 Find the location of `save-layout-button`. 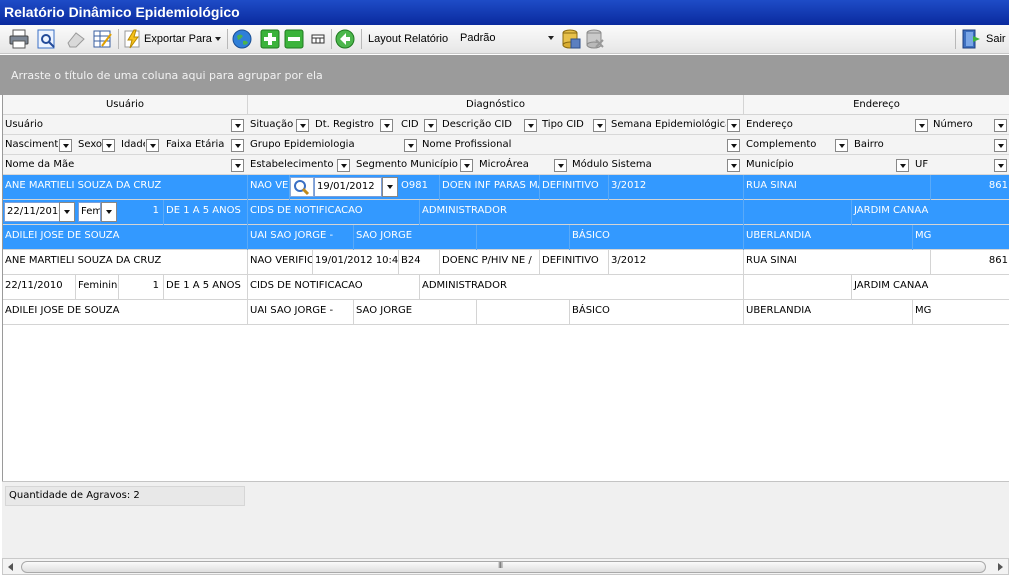

save-layout-button is located at coordinates (571, 39).